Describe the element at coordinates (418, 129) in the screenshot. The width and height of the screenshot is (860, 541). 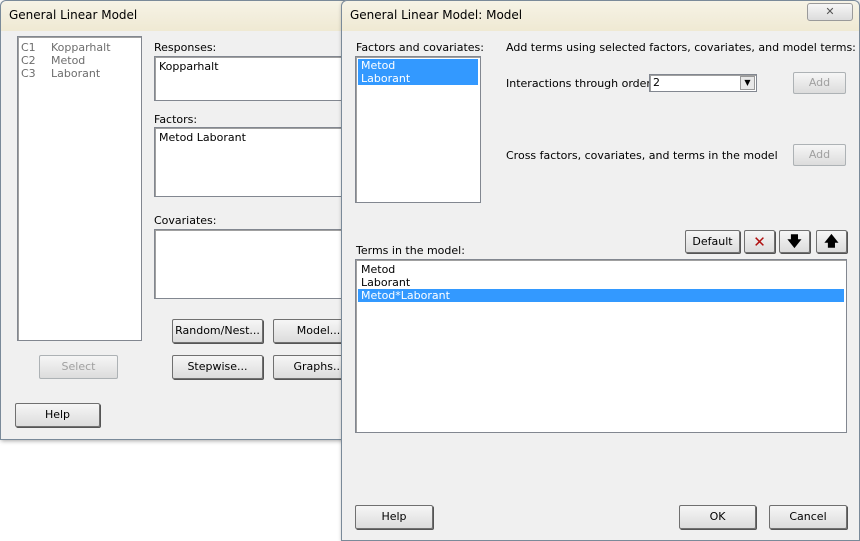
I see `factors-covariates-list: Metod Laborant` at that location.